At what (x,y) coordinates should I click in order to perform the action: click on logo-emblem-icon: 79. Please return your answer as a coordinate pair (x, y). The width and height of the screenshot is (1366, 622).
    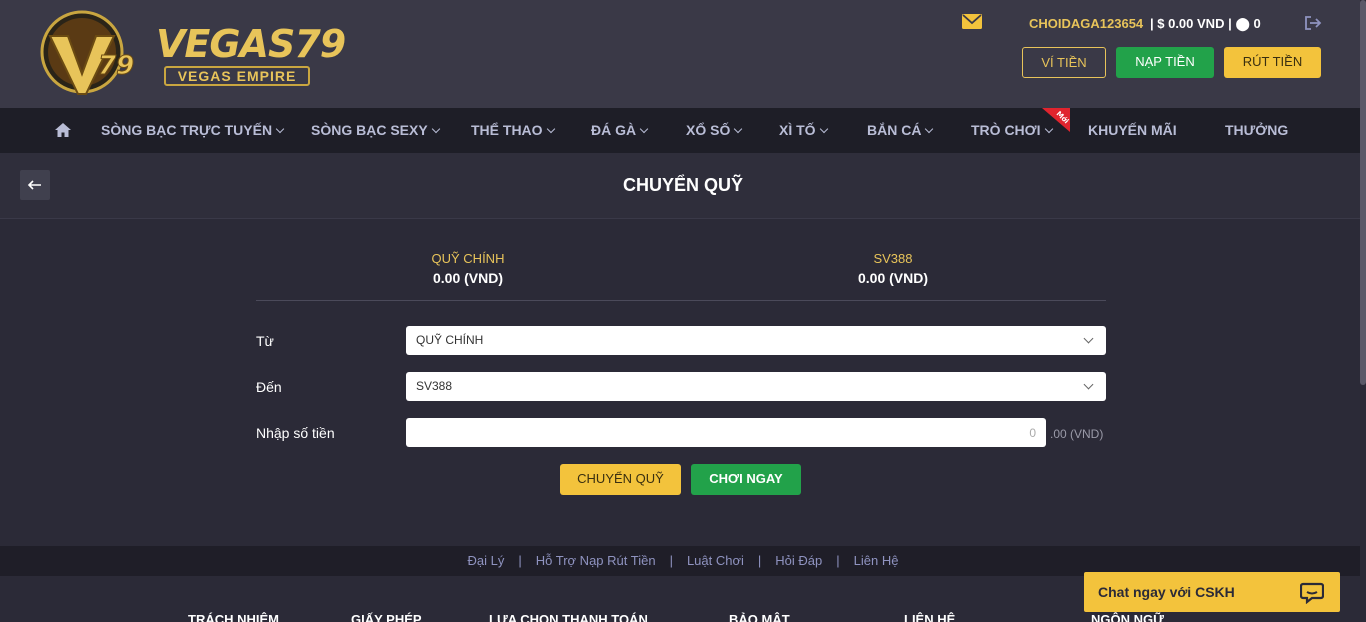
    Looking at the image, I should click on (87, 52).